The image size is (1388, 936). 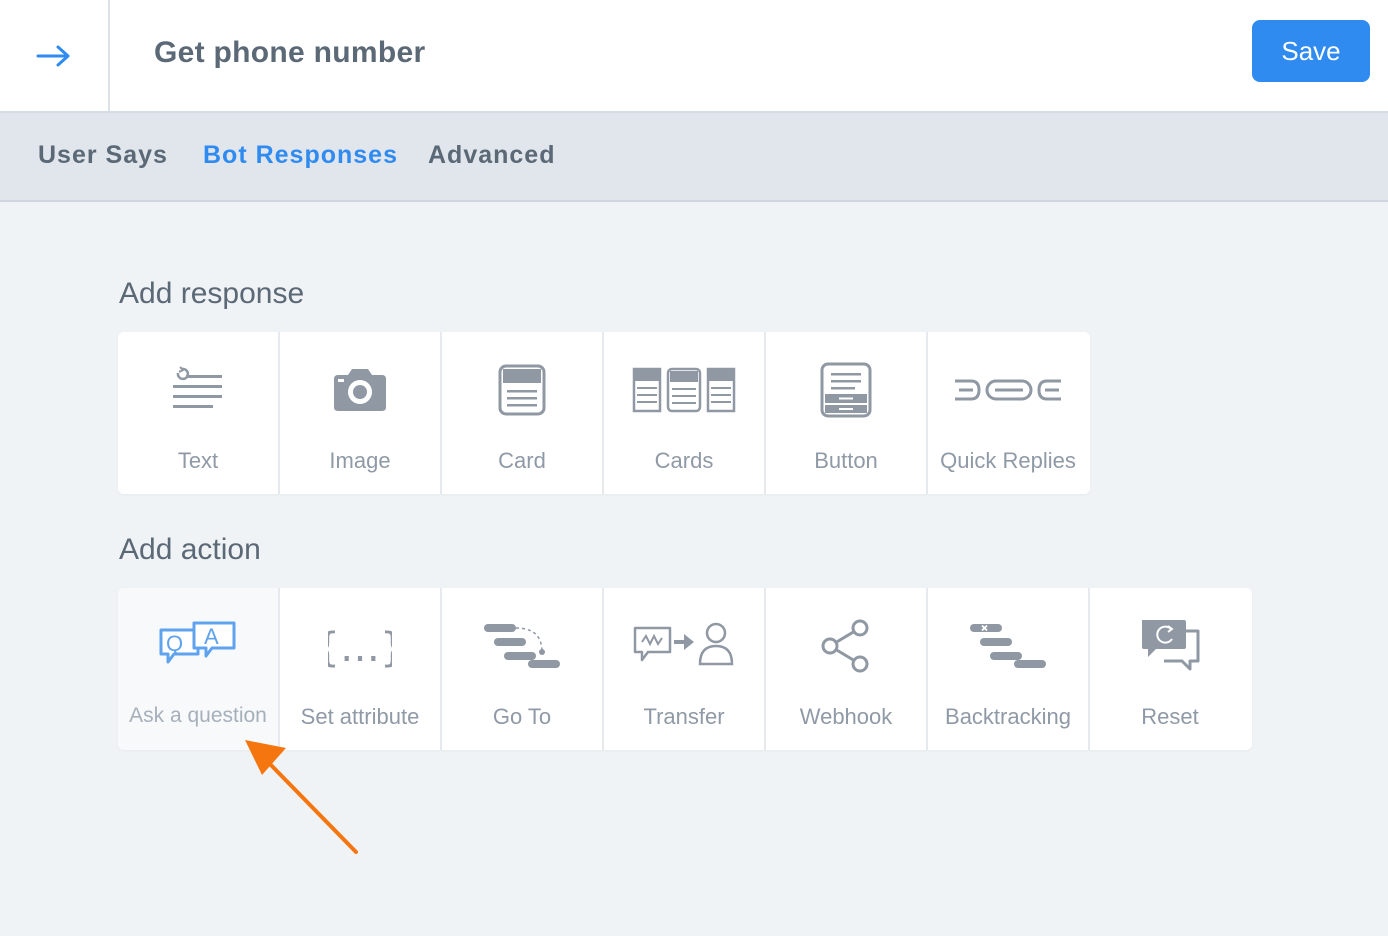 I want to click on action-transfer-tile: Transfer, so click(x=685, y=669).